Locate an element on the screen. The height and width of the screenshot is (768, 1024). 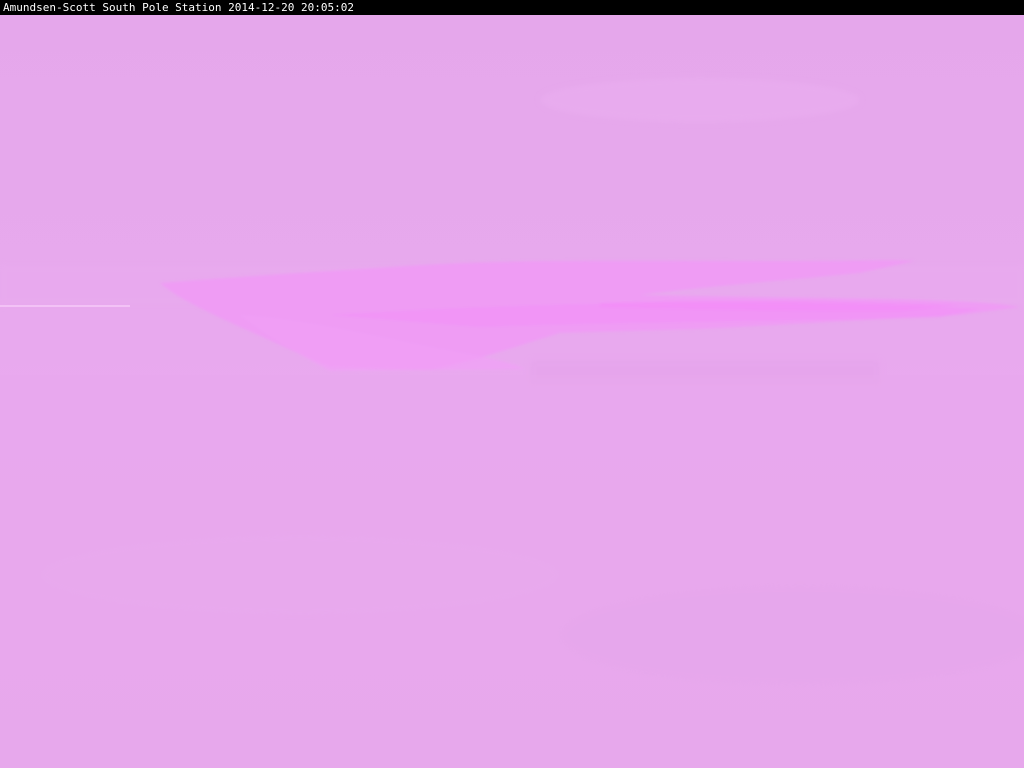
cloud-wash is located at coordinates (700, 100).